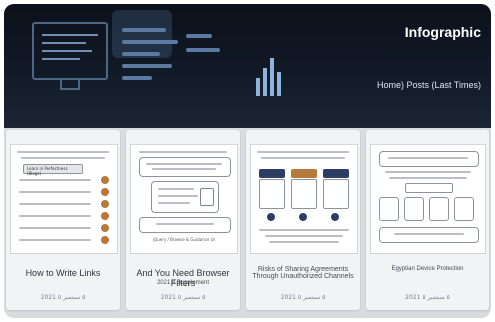 The height and width of the screenshot is (322, 495). Describe the element at coordinates (389, 209) in the screenshot. I see `shield-icon` at that location.